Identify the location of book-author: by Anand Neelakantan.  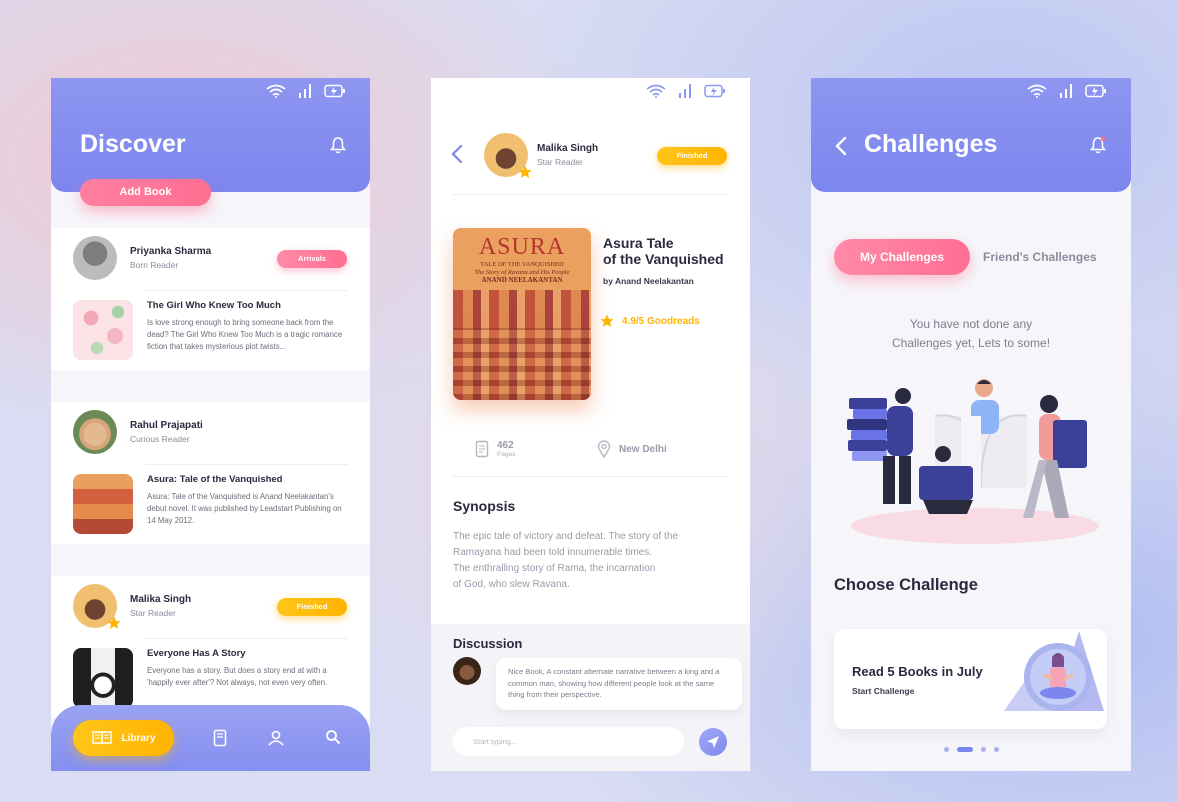
(648, 281).